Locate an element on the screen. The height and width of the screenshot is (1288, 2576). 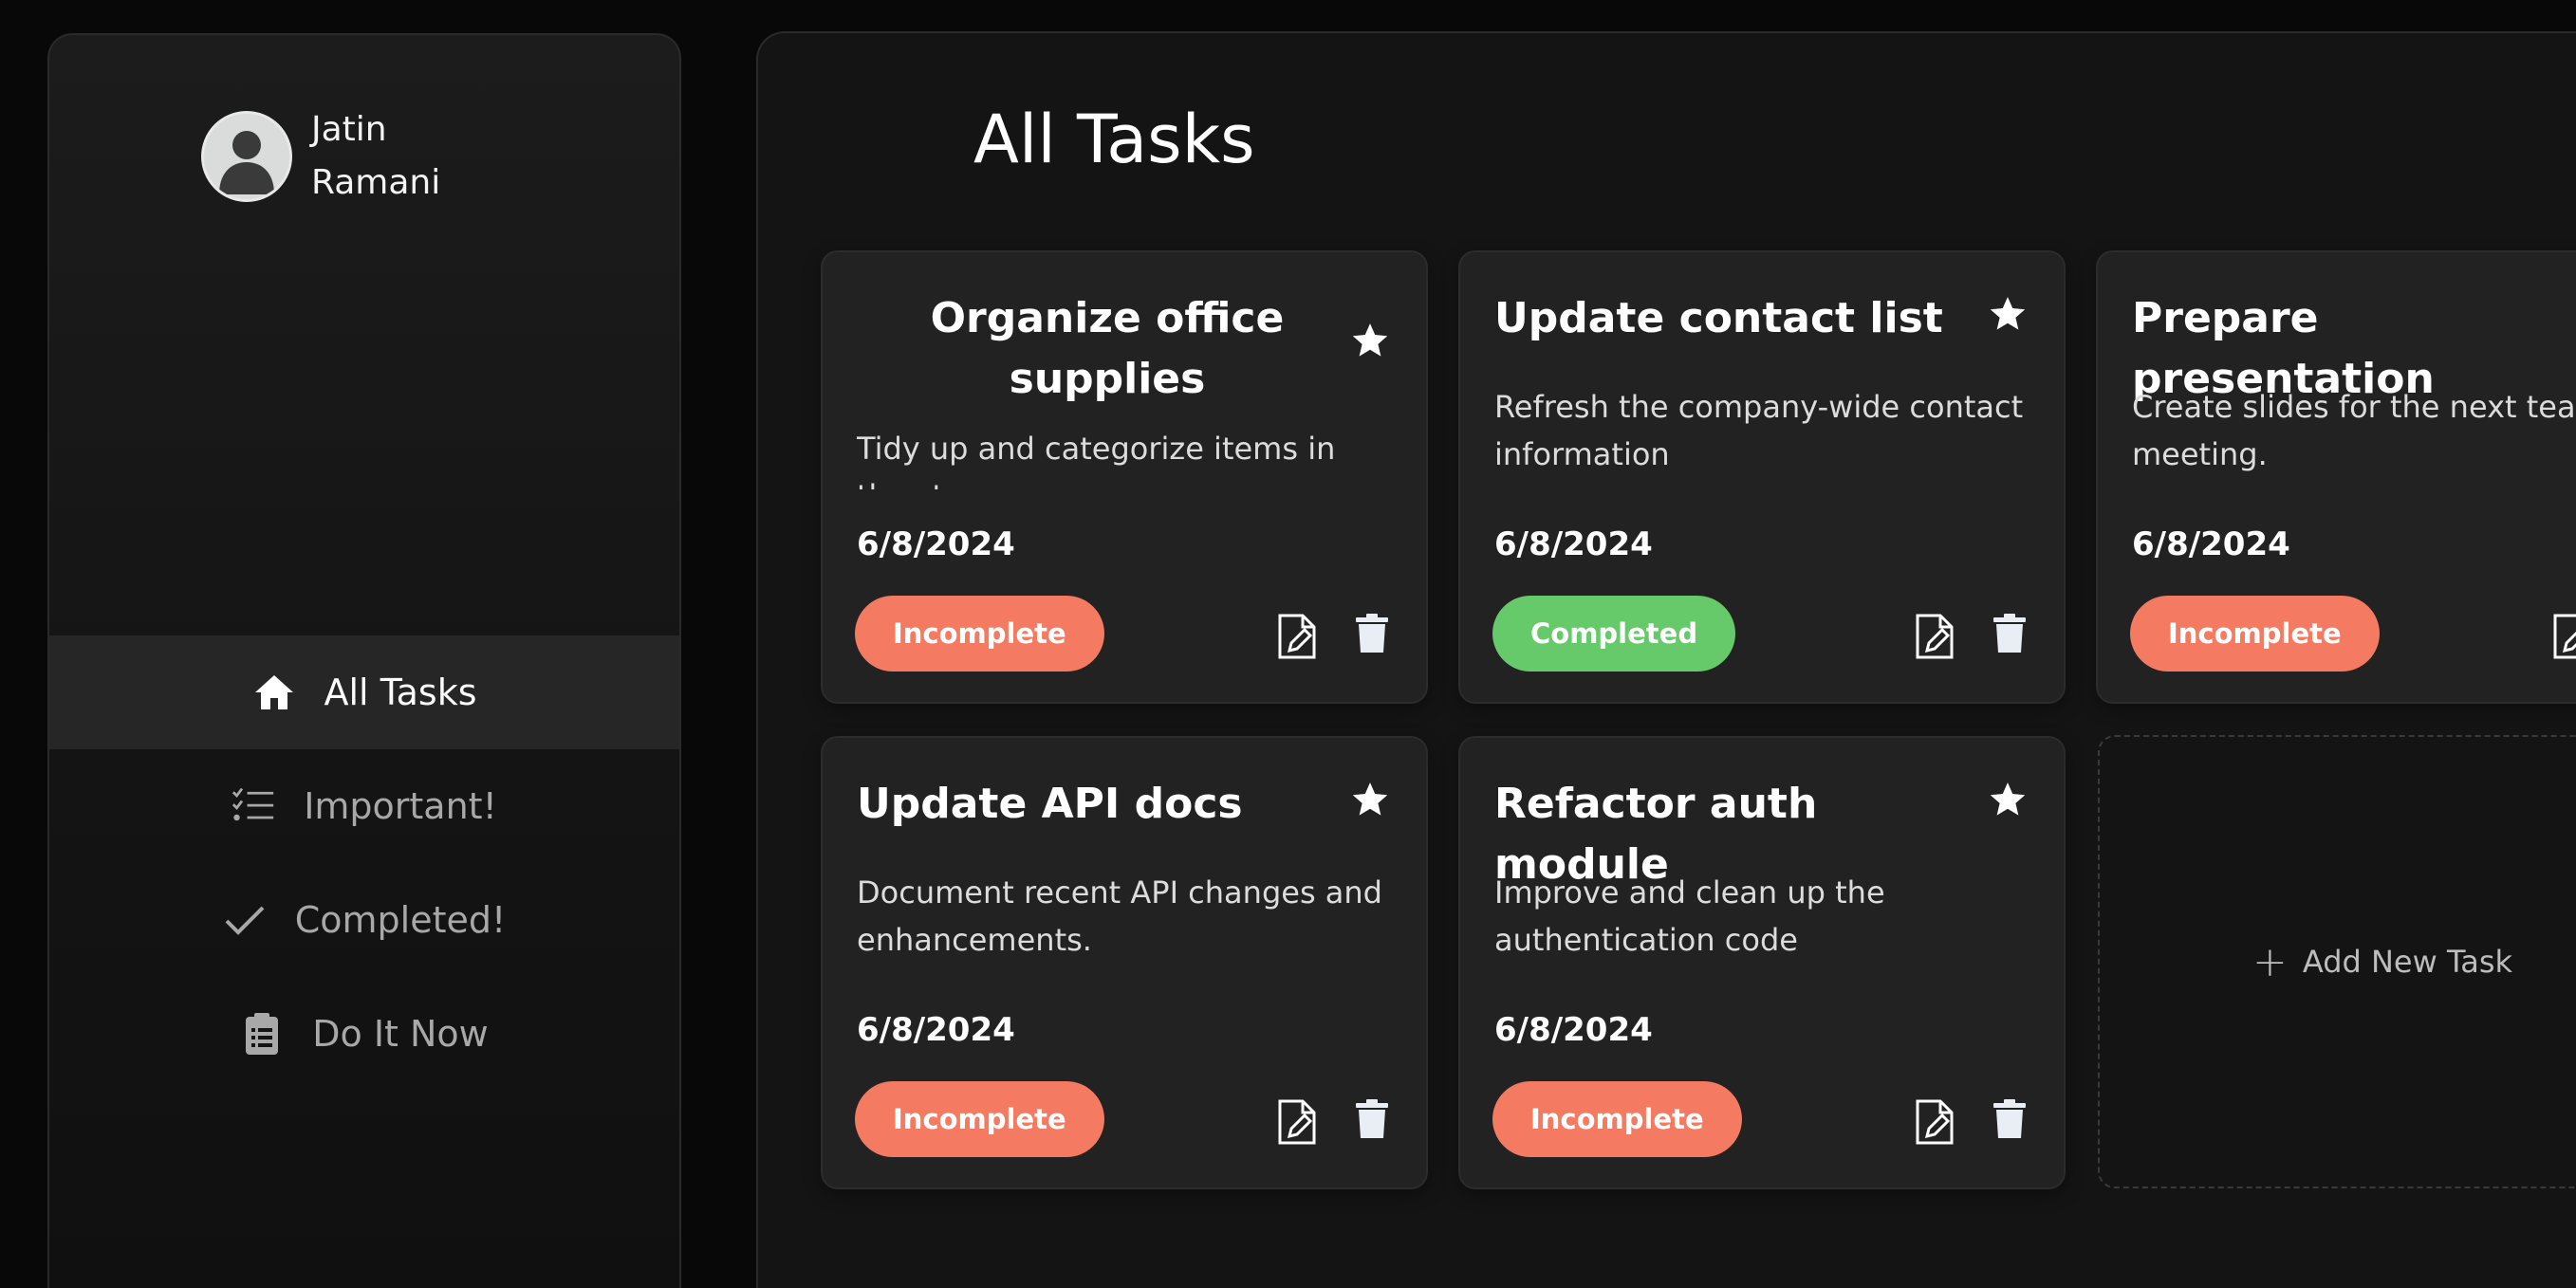
nav-item-completed: Completed! is located at coordinates (364, 920).